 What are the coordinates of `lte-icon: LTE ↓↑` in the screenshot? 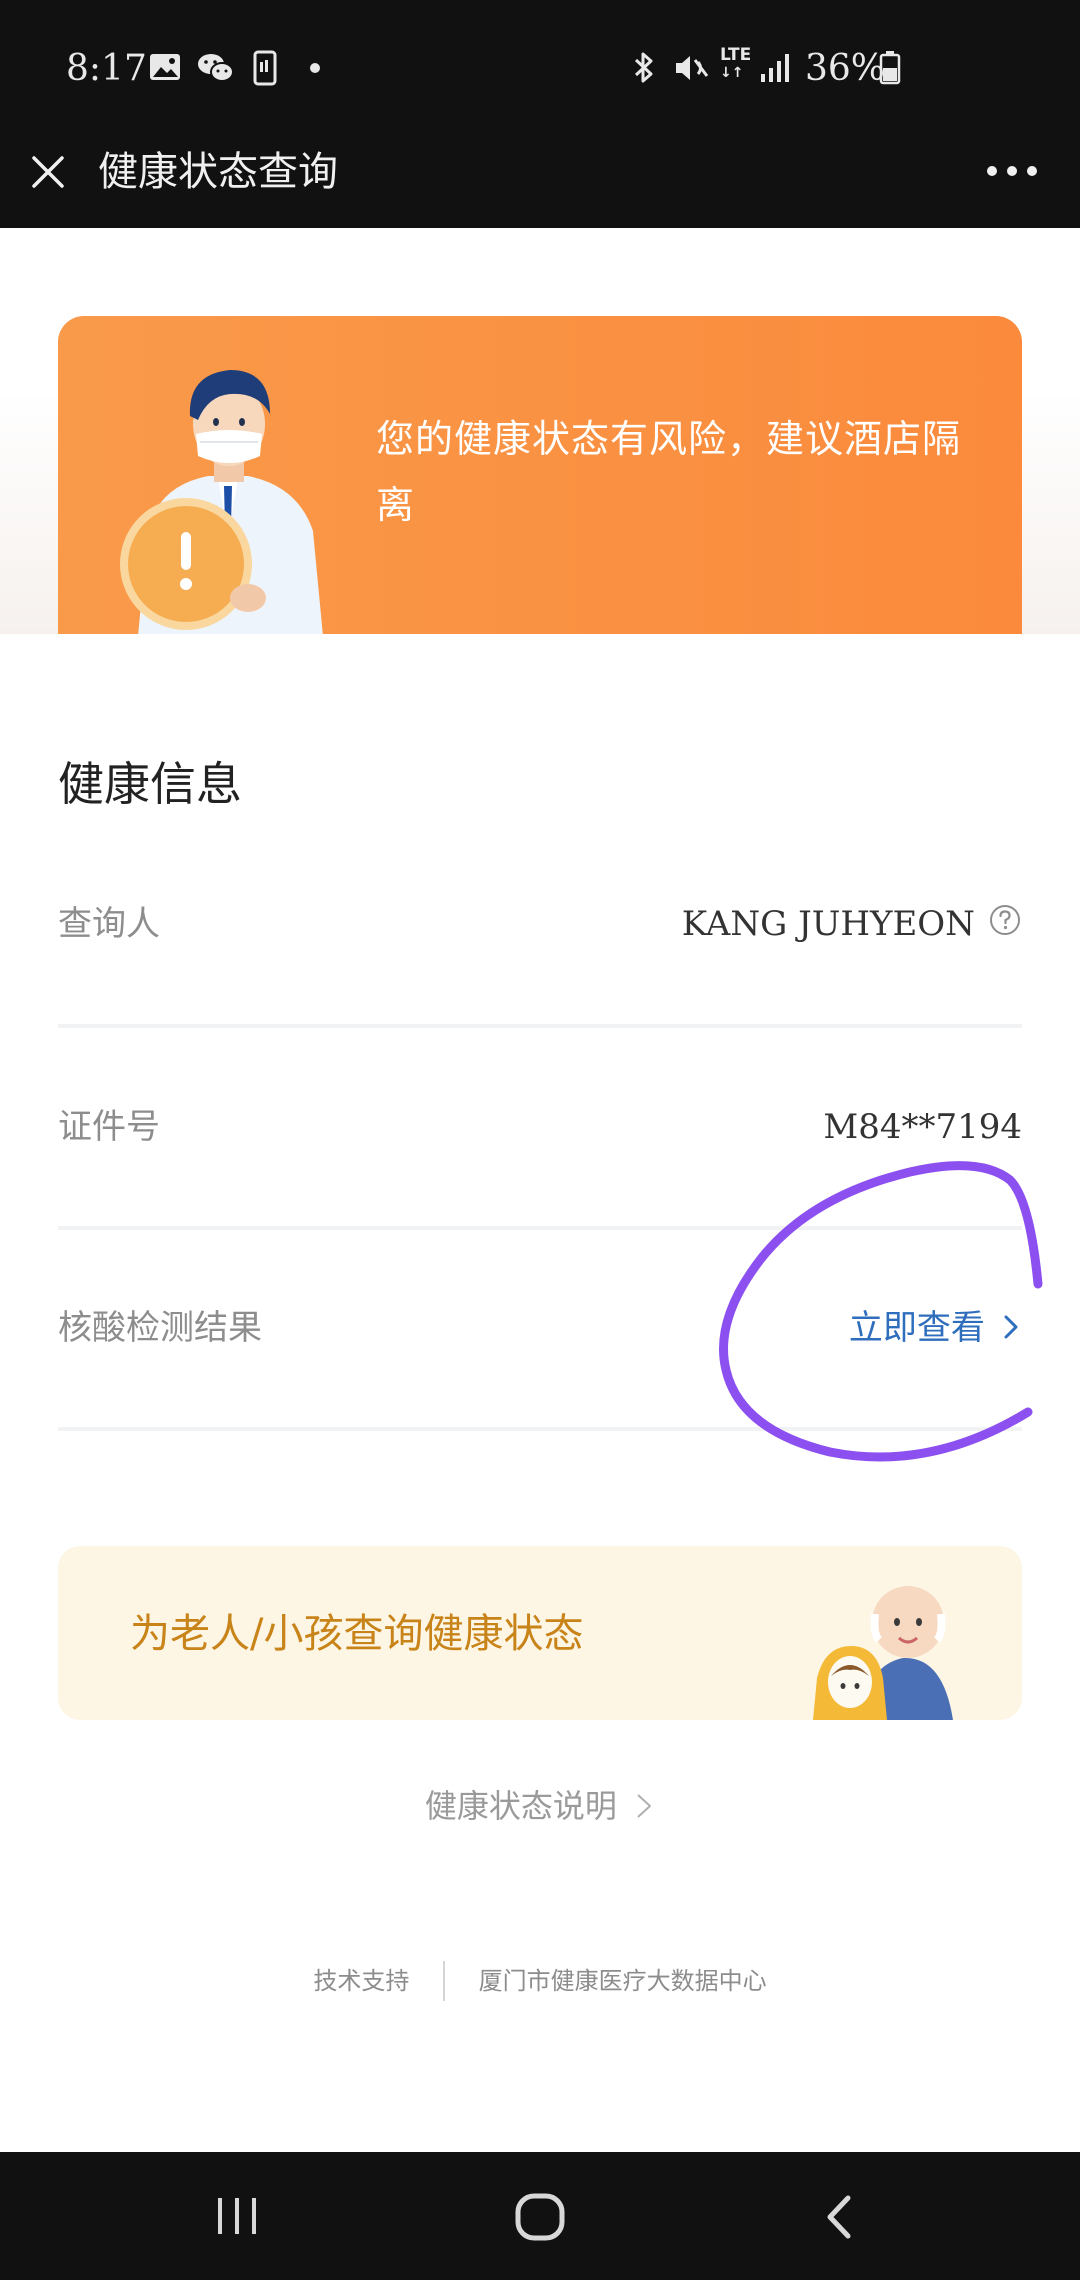 It's located at (738, 66).